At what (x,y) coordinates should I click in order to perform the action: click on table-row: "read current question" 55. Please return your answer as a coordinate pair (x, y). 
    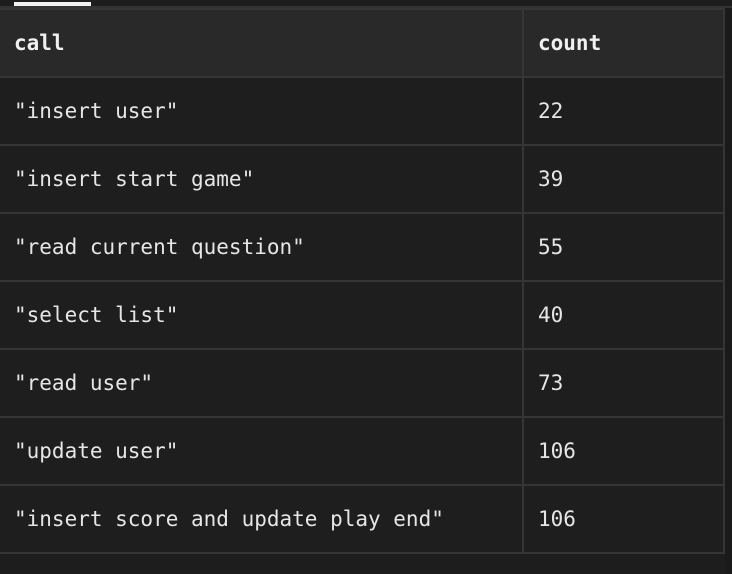
    Looking at the image, I should click on (362, 247).